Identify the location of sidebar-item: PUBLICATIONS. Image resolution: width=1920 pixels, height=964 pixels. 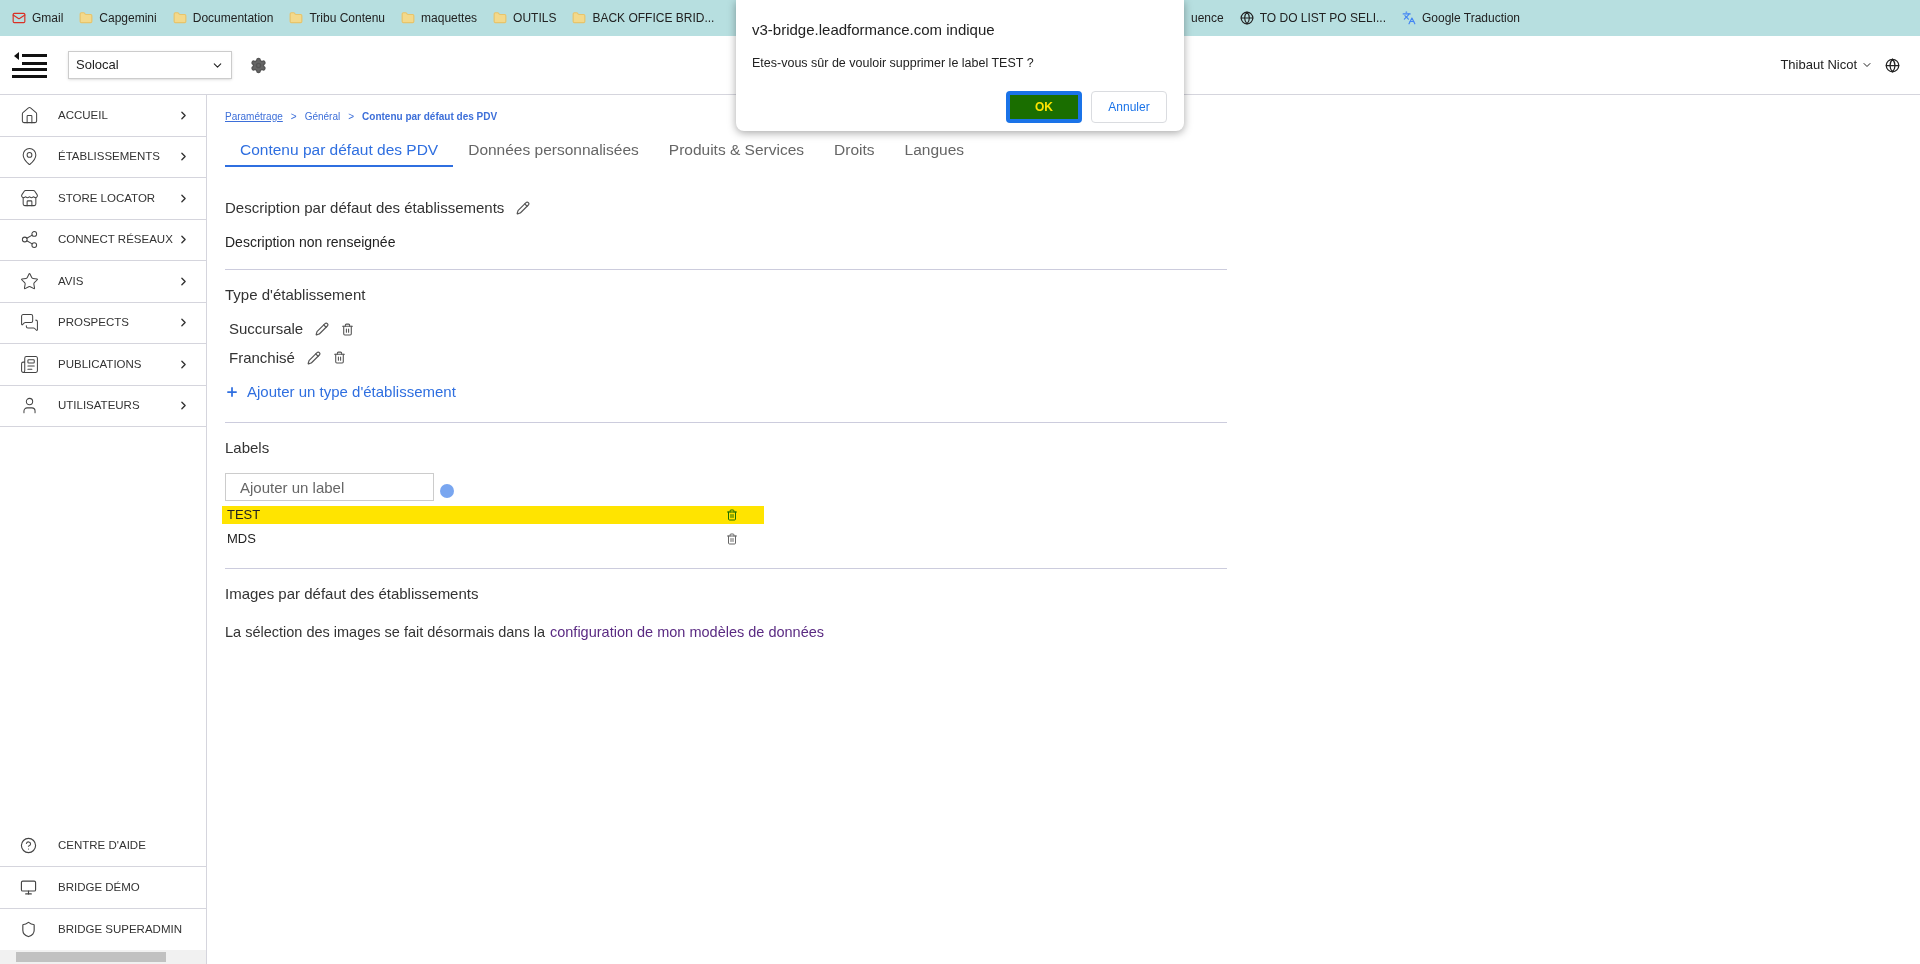
(103, 365).